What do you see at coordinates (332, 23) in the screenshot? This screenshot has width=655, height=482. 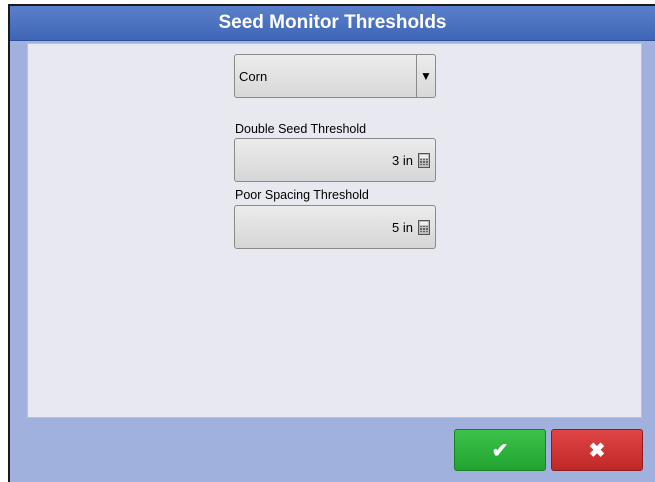 I see `dialog-title: Seed Monitor Thresholds` at bounding box center [332, 23].